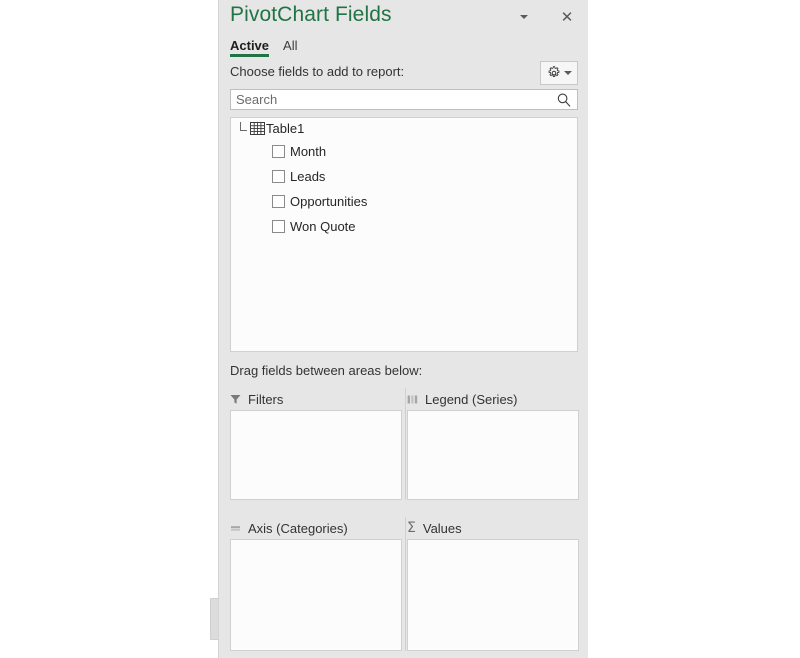  I want to click on field-list-table-row: Table1, so click(404, 128).